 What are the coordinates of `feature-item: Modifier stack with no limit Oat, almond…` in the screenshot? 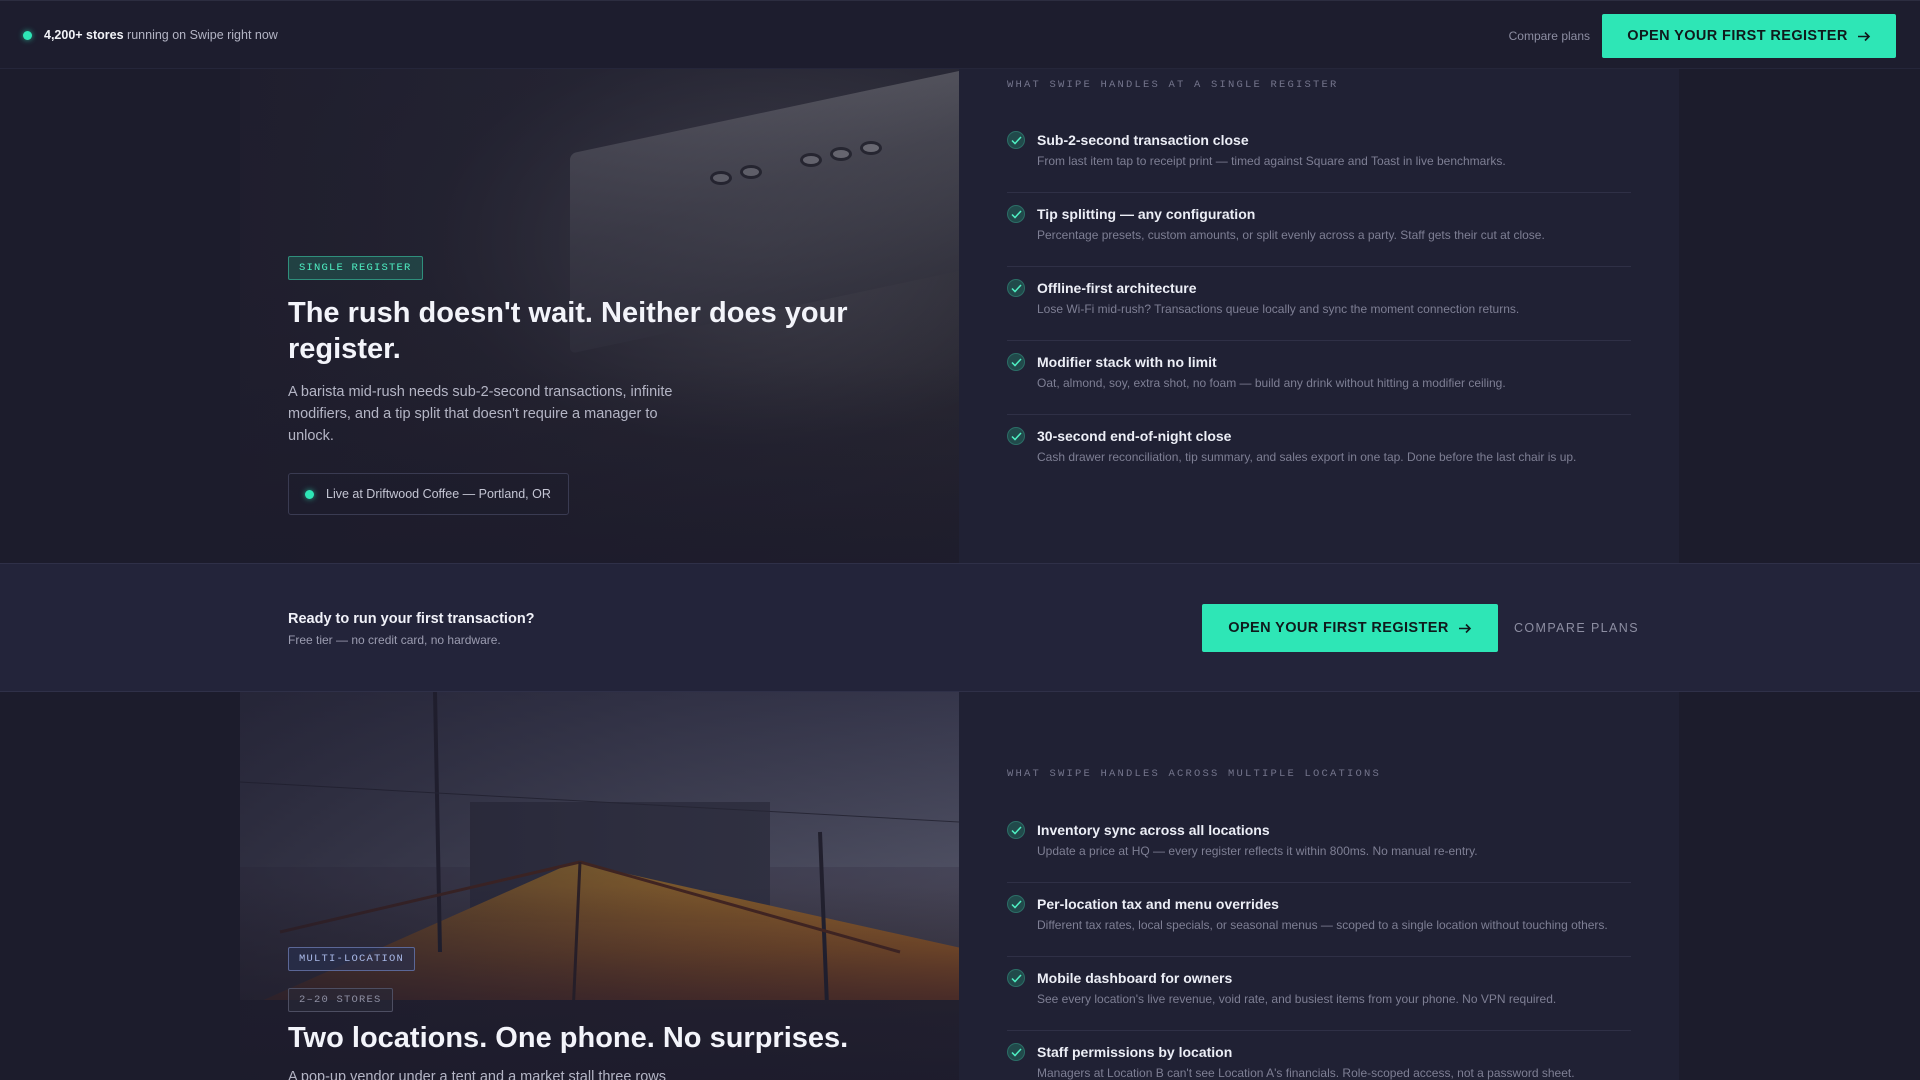 It's located at (1319, 378).